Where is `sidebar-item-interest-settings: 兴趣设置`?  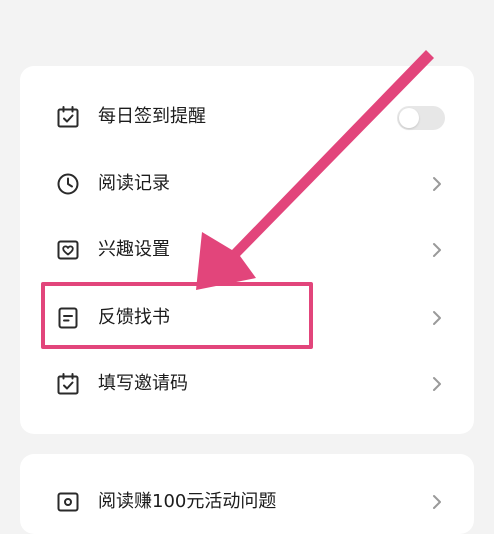
sidebar-item-interest-settings: 兴趣设置 is located at coordinates (247, 250).